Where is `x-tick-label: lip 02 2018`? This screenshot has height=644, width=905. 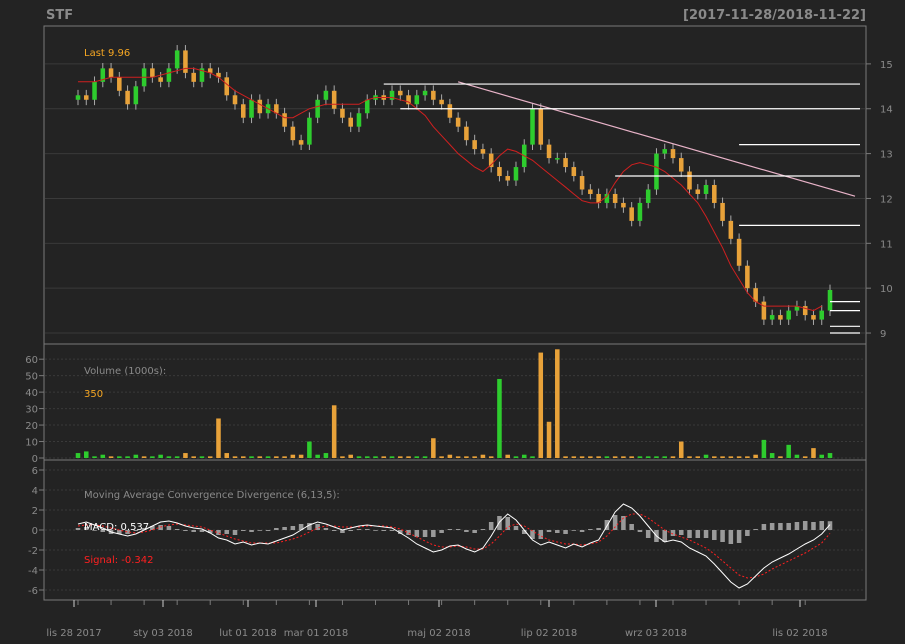
x-tick-label: lip 02 2018 is located at coordinates (549, 633).